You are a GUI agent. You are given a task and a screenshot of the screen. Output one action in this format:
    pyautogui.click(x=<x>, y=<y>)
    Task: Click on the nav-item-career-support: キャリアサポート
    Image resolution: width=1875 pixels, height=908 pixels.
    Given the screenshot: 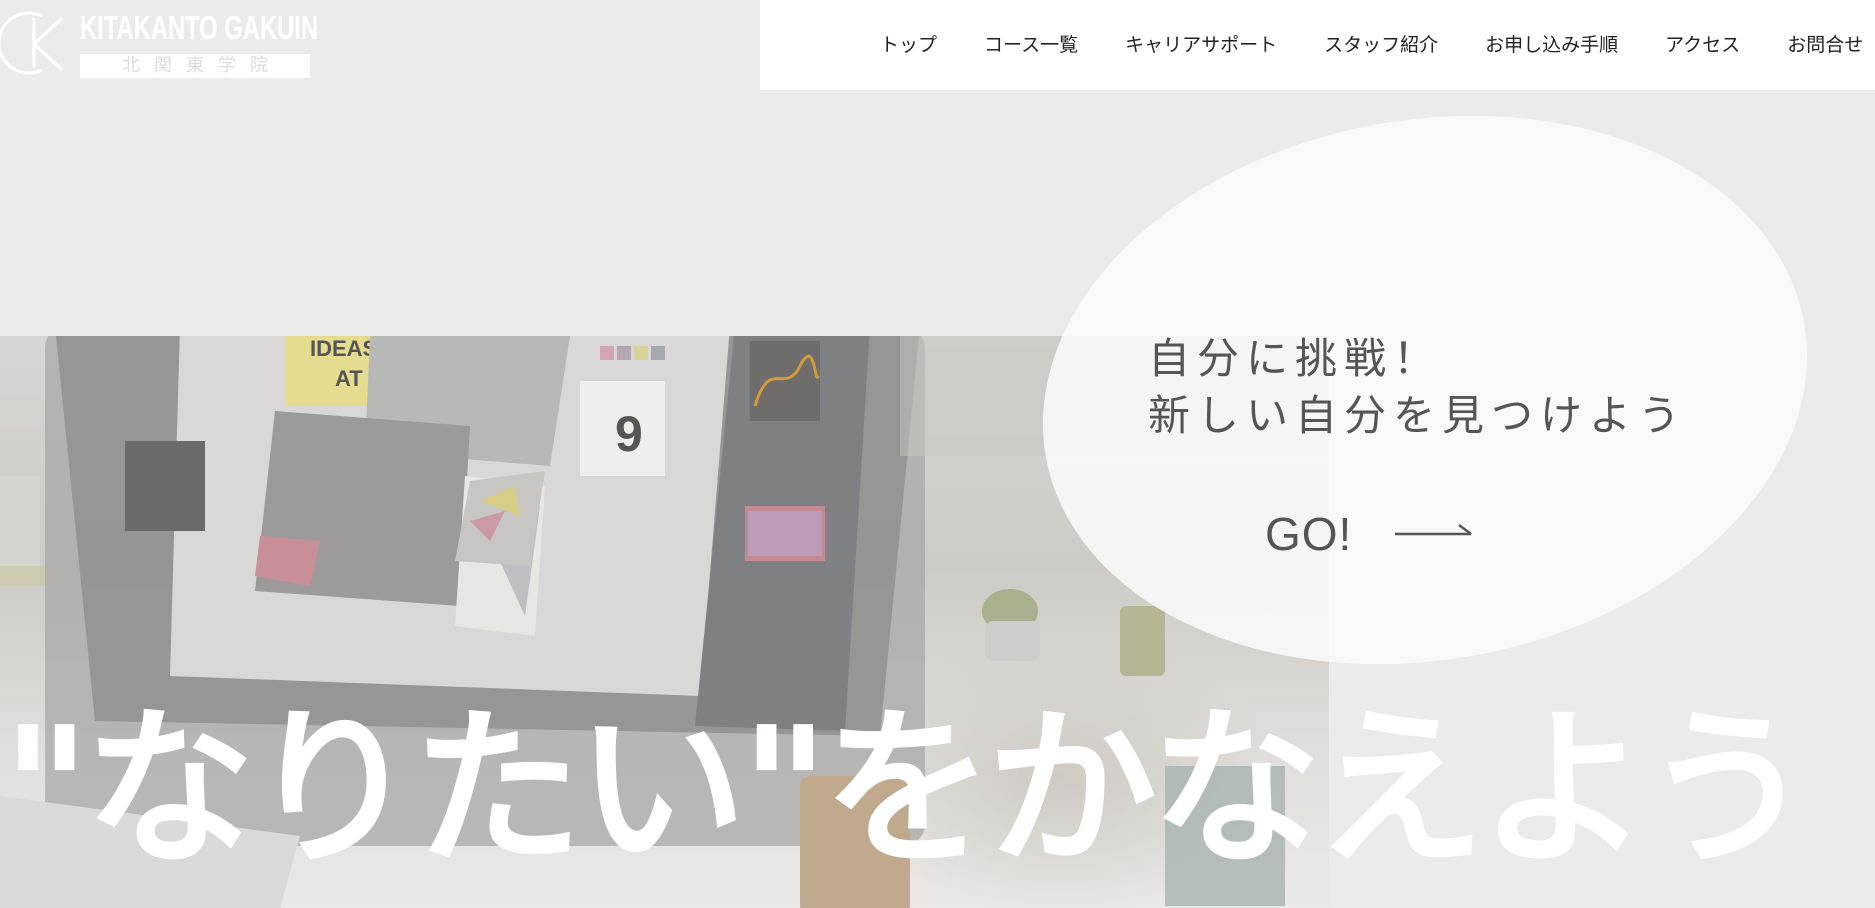 What is the action you would take?
    pyautogui.click(x=1201, y=45)
    